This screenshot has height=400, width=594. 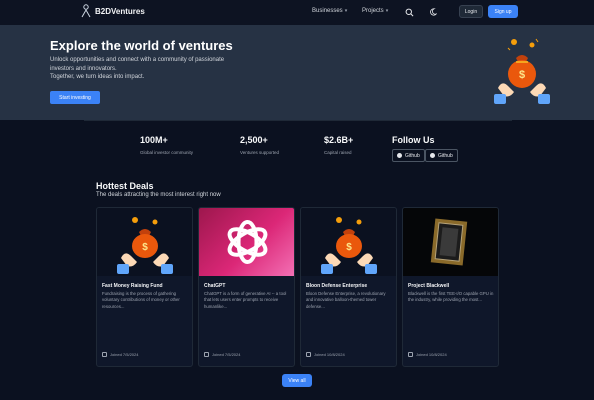 I want to click on nav-businesses-label: Businesses, so click(x=327, y=11).